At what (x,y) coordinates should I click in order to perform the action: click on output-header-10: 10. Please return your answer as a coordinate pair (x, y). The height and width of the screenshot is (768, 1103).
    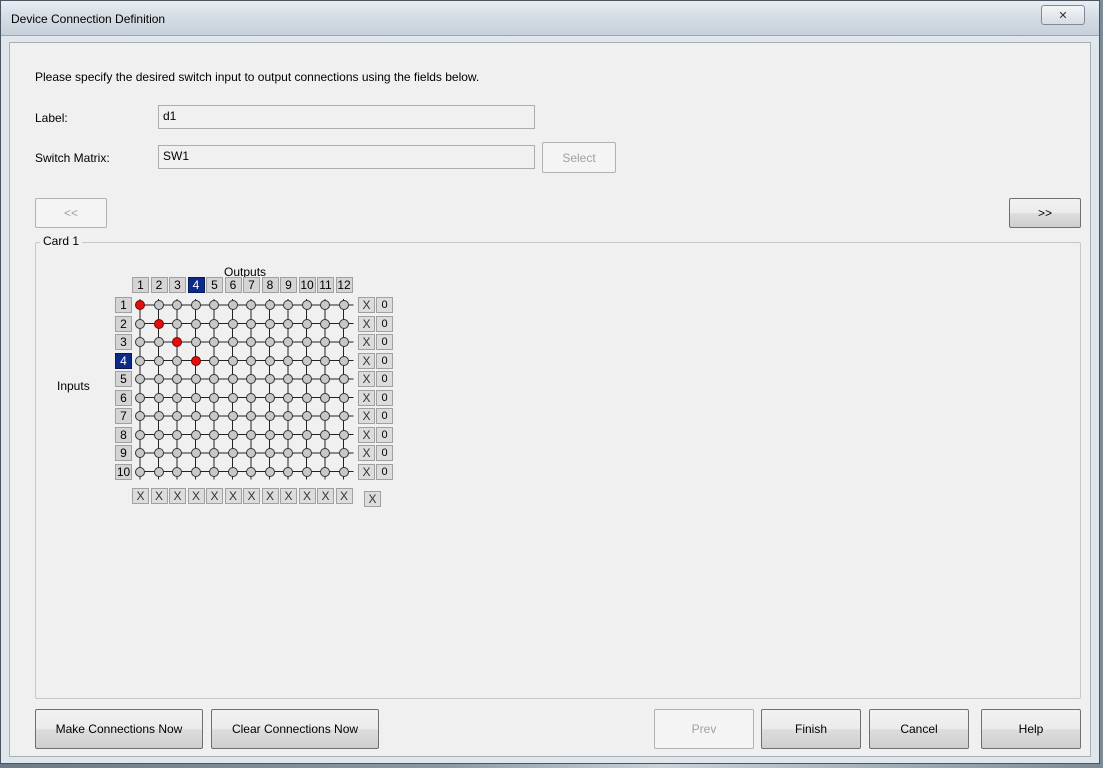
    Looking at the image, I should click on (307, 285).